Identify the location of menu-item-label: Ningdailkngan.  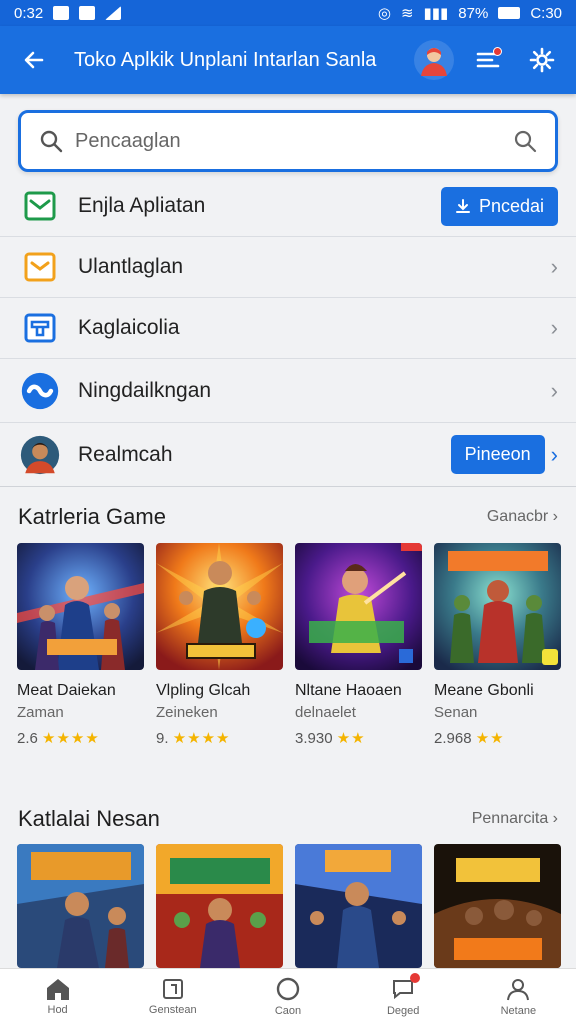
(145, 390).